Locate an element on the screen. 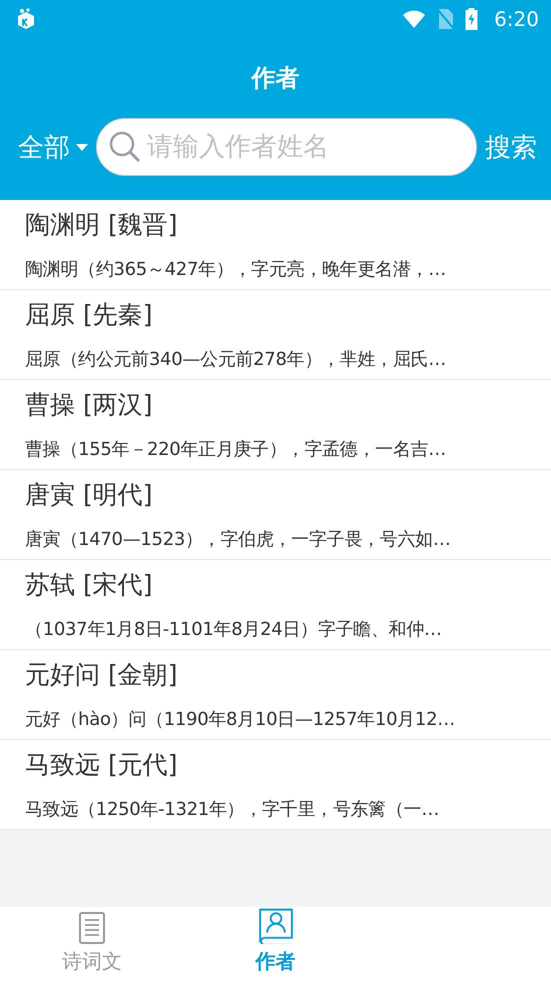 This screenshot has width=551, height=981. screen-title: 作者 is located at coordinates (276, 78).